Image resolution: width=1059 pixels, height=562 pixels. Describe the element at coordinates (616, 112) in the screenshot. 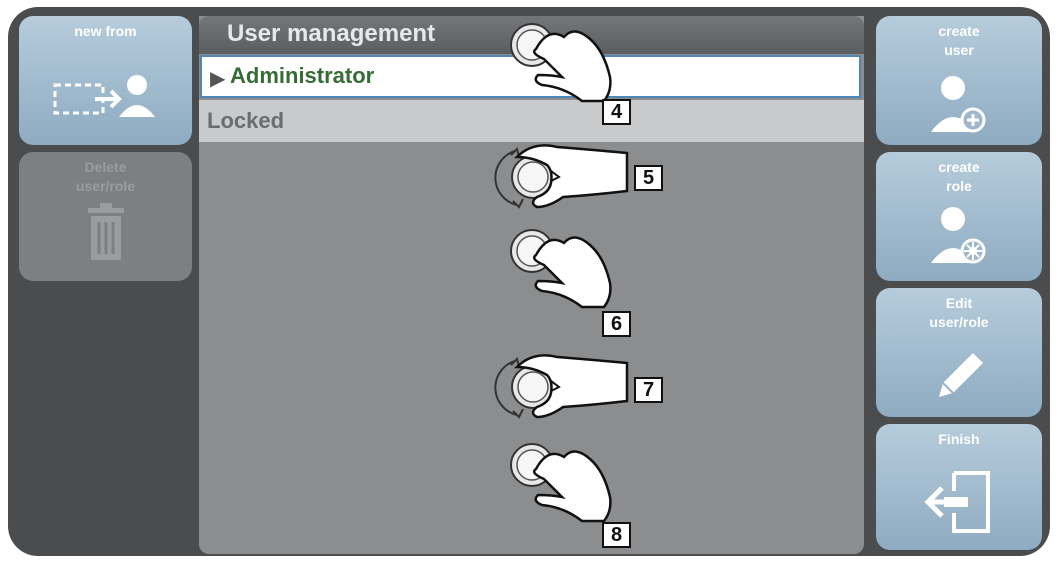

I see `step-4-badge: 4` at that location.